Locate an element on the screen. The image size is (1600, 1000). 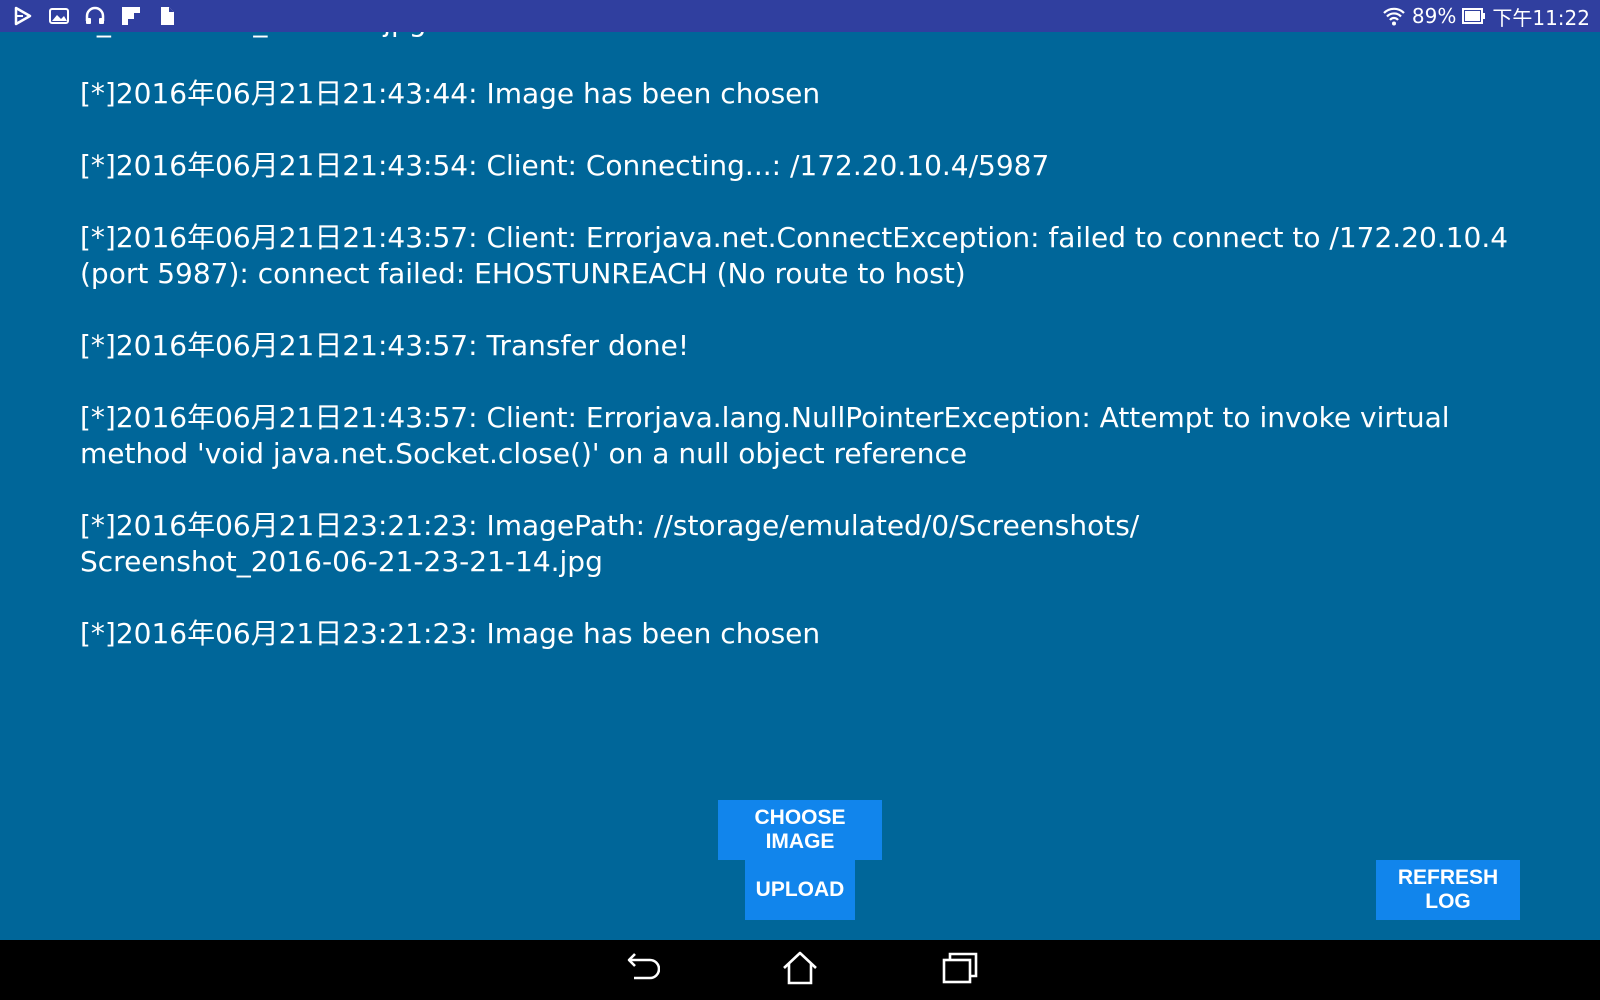
recent-apps-button is located at coordinates (960, 970).